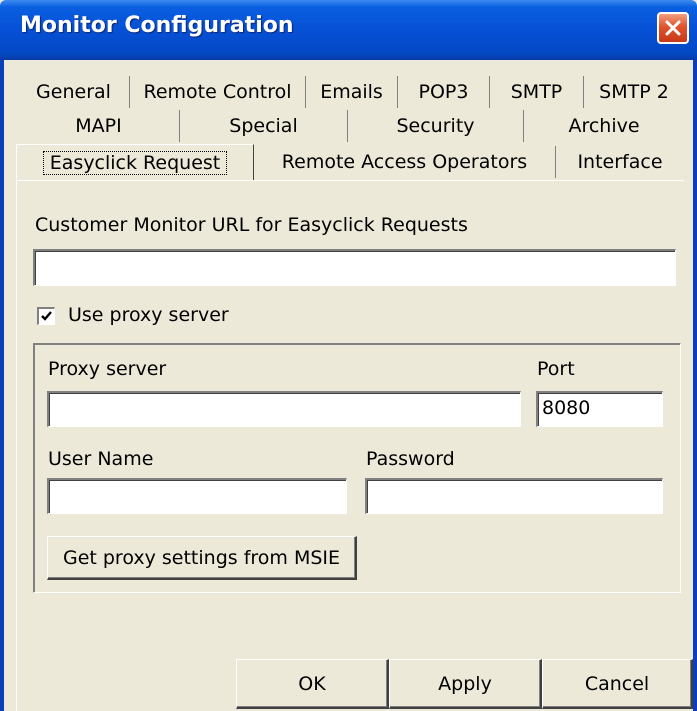 The width and height of the screenshot is (697, 711). I want to click on password-field, so click(514, 496).